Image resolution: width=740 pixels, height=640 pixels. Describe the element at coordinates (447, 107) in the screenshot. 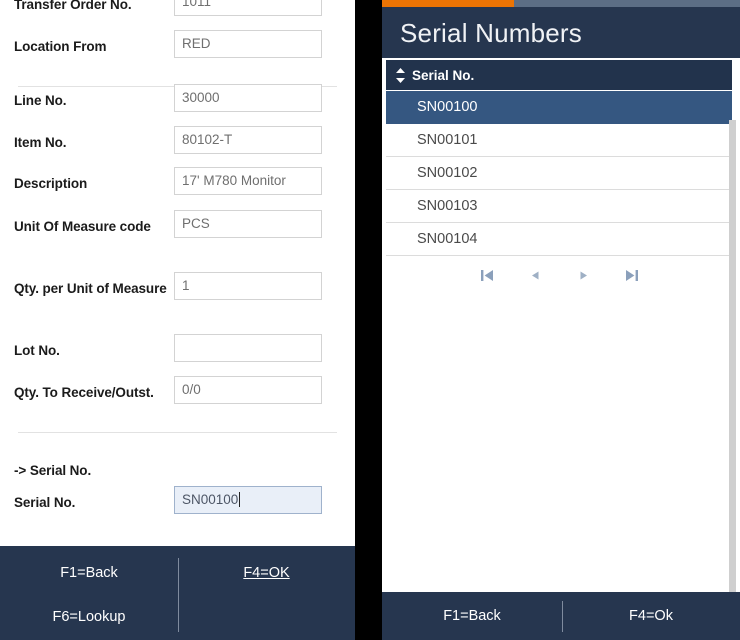

I see `serial-no-cell: SN00100` at that location.